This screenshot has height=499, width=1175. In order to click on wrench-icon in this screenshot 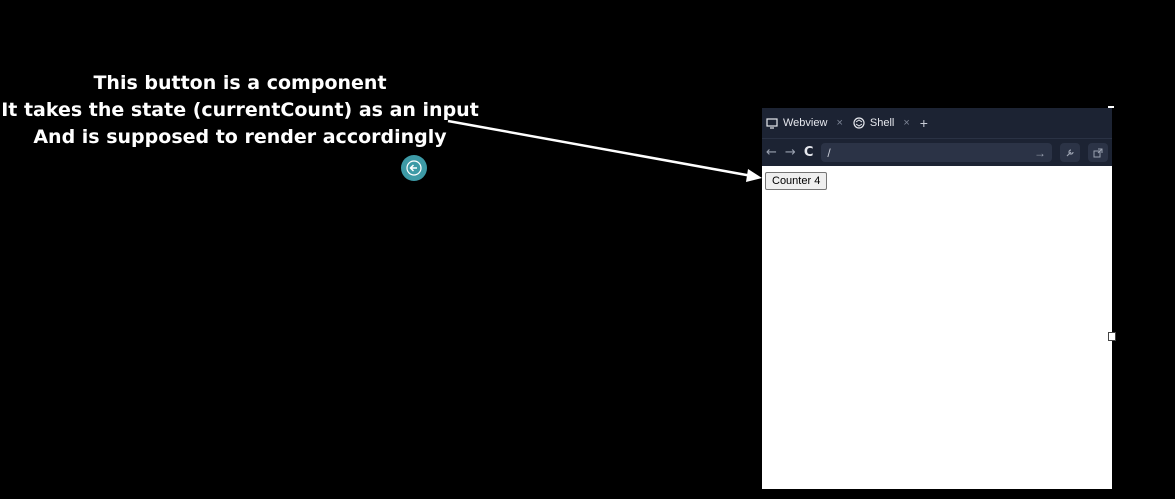, I will do `click(1070, 152)`.